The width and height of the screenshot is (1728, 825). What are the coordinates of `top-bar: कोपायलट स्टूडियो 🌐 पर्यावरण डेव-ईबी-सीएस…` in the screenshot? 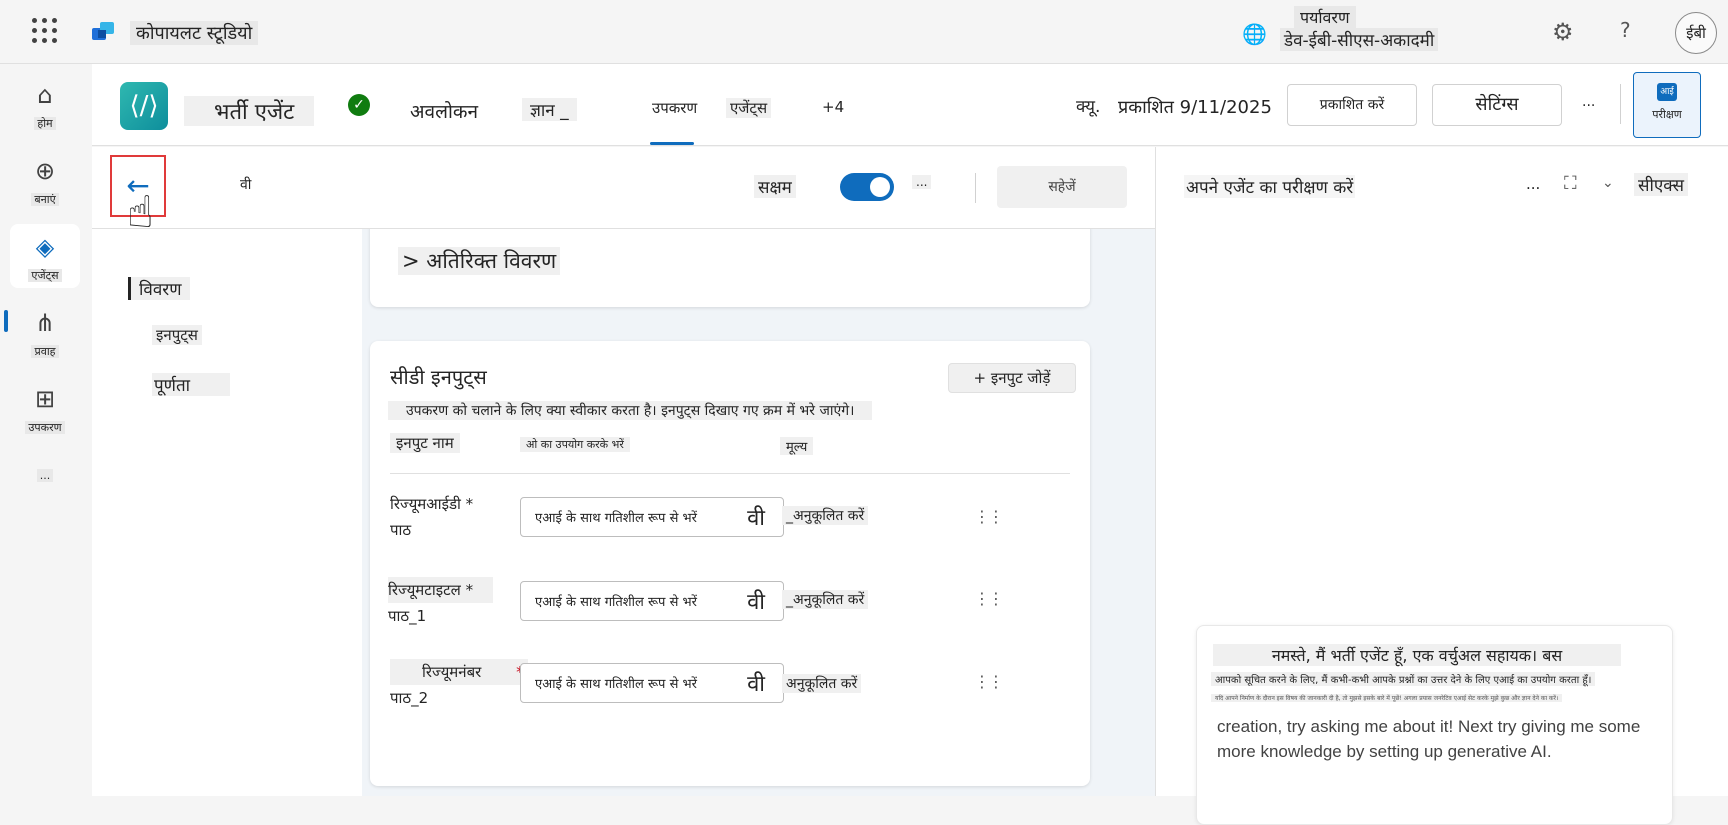 It's located at (864, 32).